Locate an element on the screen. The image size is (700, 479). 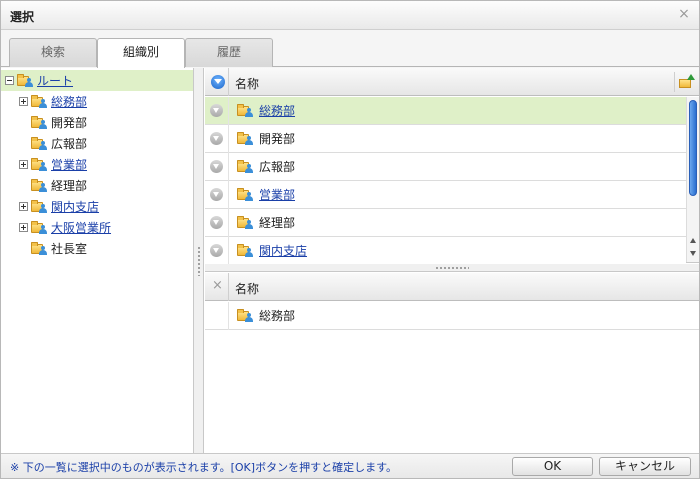
tab-search: 検索 is located at coordinates (53, 52).